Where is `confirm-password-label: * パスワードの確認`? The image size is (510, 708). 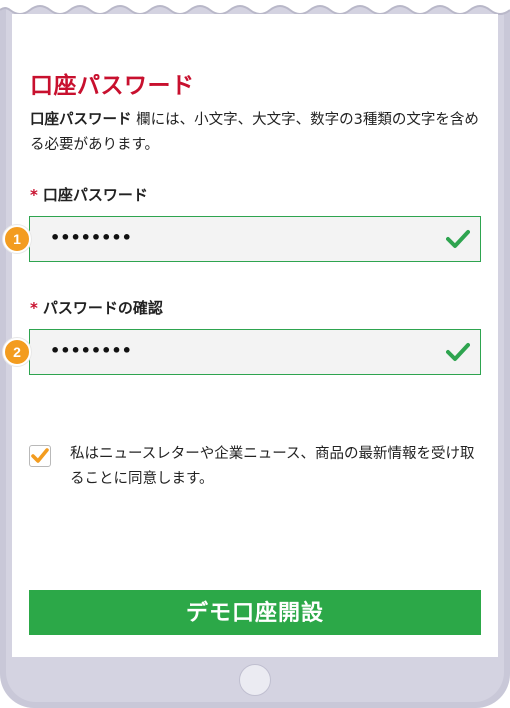
confirm-password-label: * パスワードの確認 is located at coordinates (96, 307).